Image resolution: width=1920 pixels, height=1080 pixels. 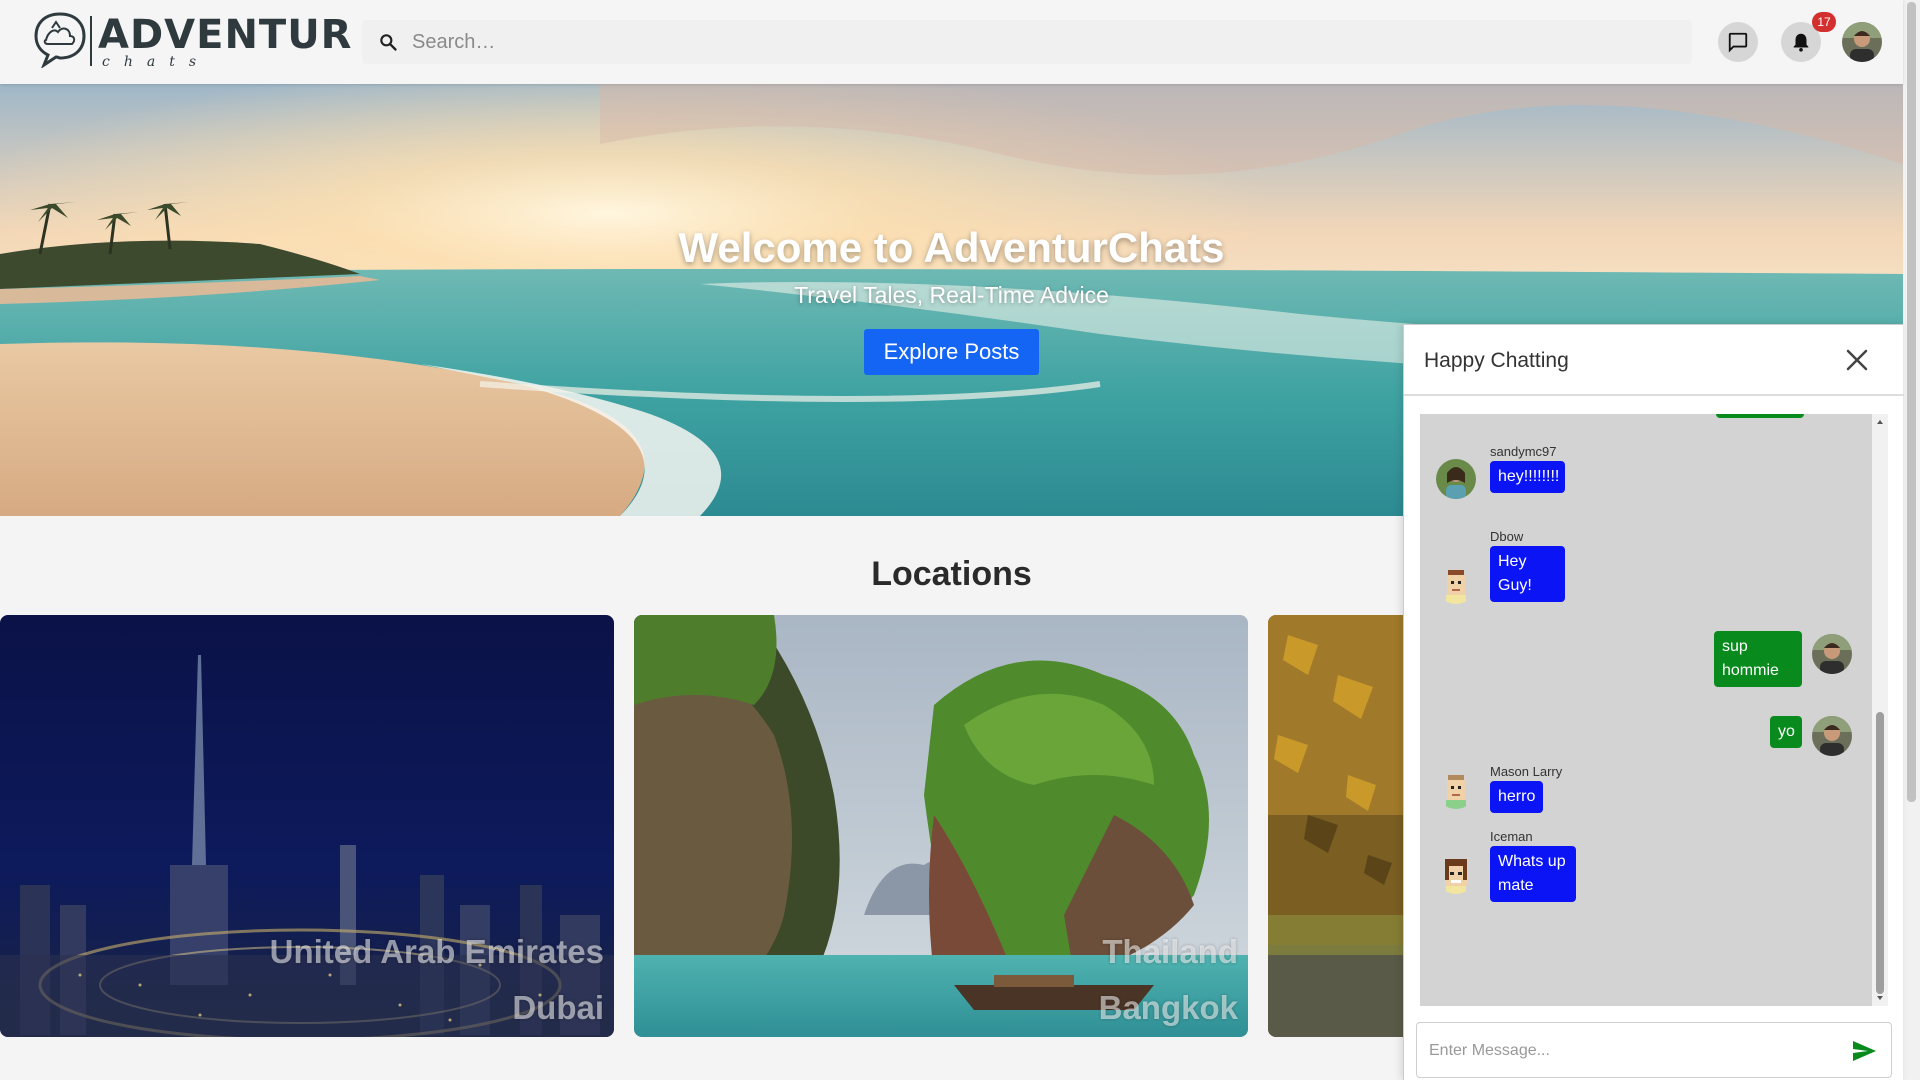 What do you see at coordinates (1511, 836) in the screenshot?
I see `message-username: Iceman` at bounding box center [1511, 836].